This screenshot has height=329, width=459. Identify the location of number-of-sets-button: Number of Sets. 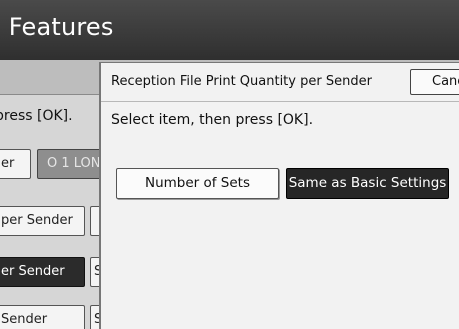
(197, 183).